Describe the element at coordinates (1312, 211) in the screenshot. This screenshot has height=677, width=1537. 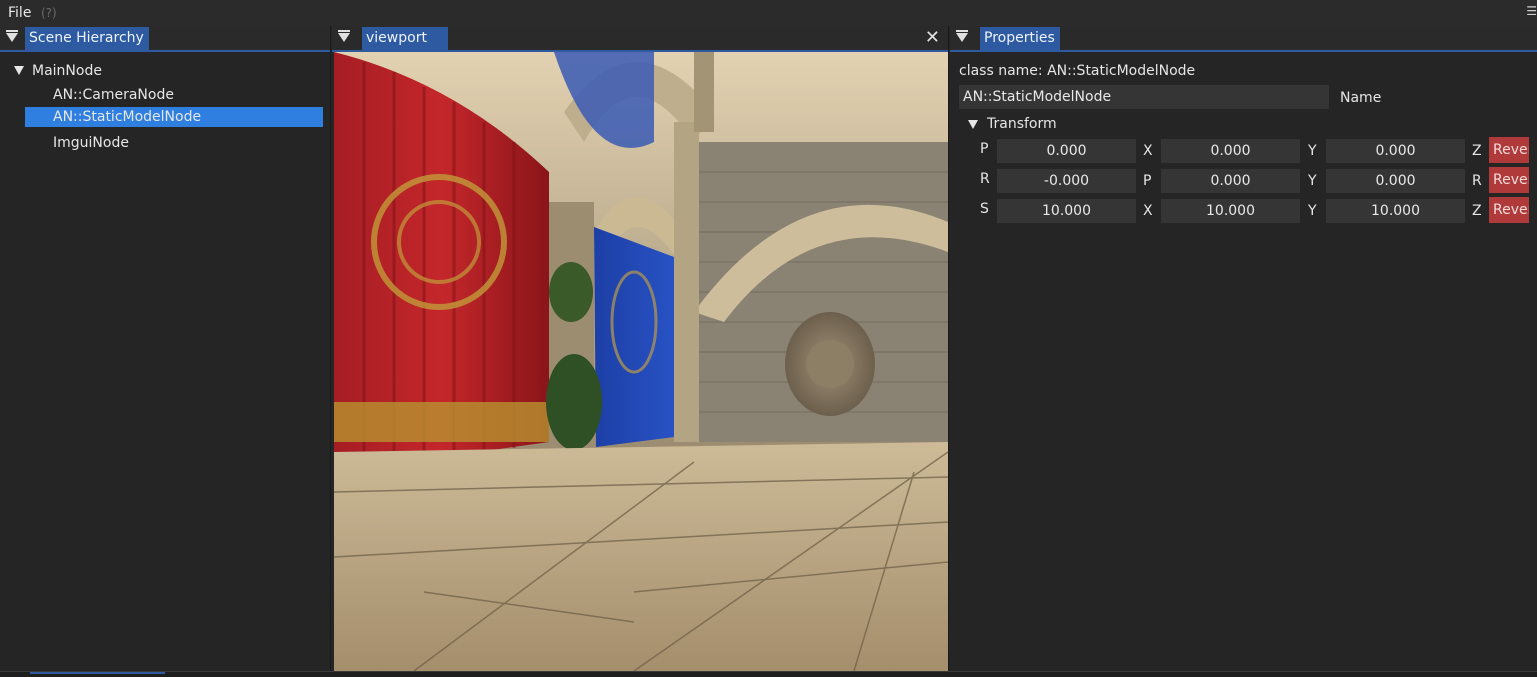
I see `scale-y-label: Y` at that location.